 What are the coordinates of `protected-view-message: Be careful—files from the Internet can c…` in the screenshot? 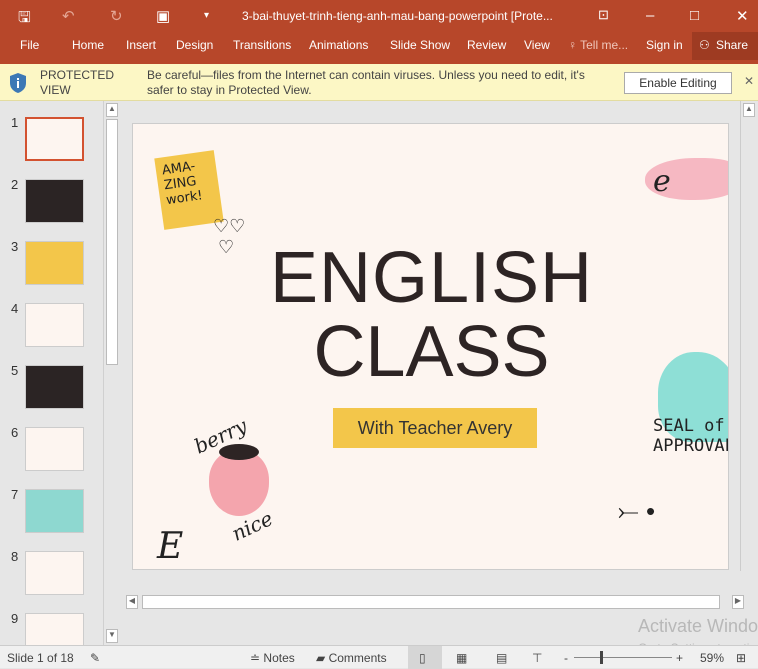 It's located at (366, 75).